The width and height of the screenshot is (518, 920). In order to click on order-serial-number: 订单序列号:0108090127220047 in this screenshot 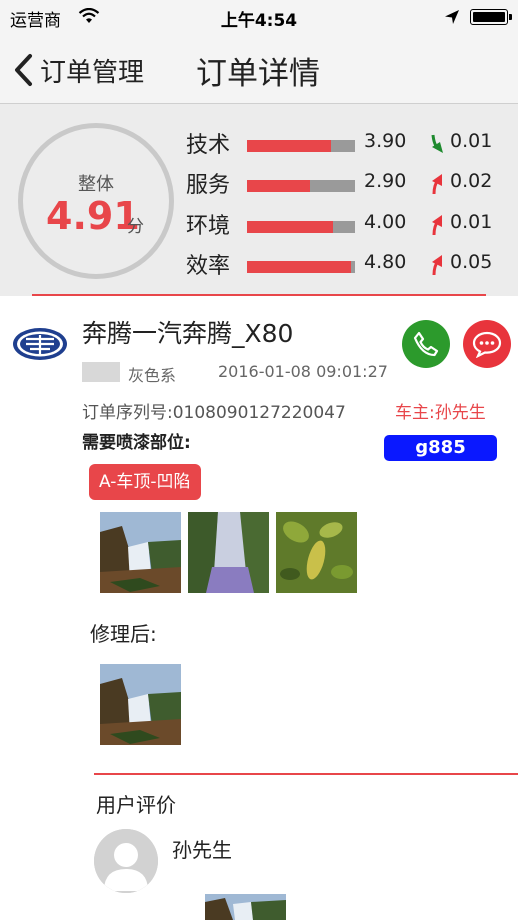, I will do `click(214, 413)`.